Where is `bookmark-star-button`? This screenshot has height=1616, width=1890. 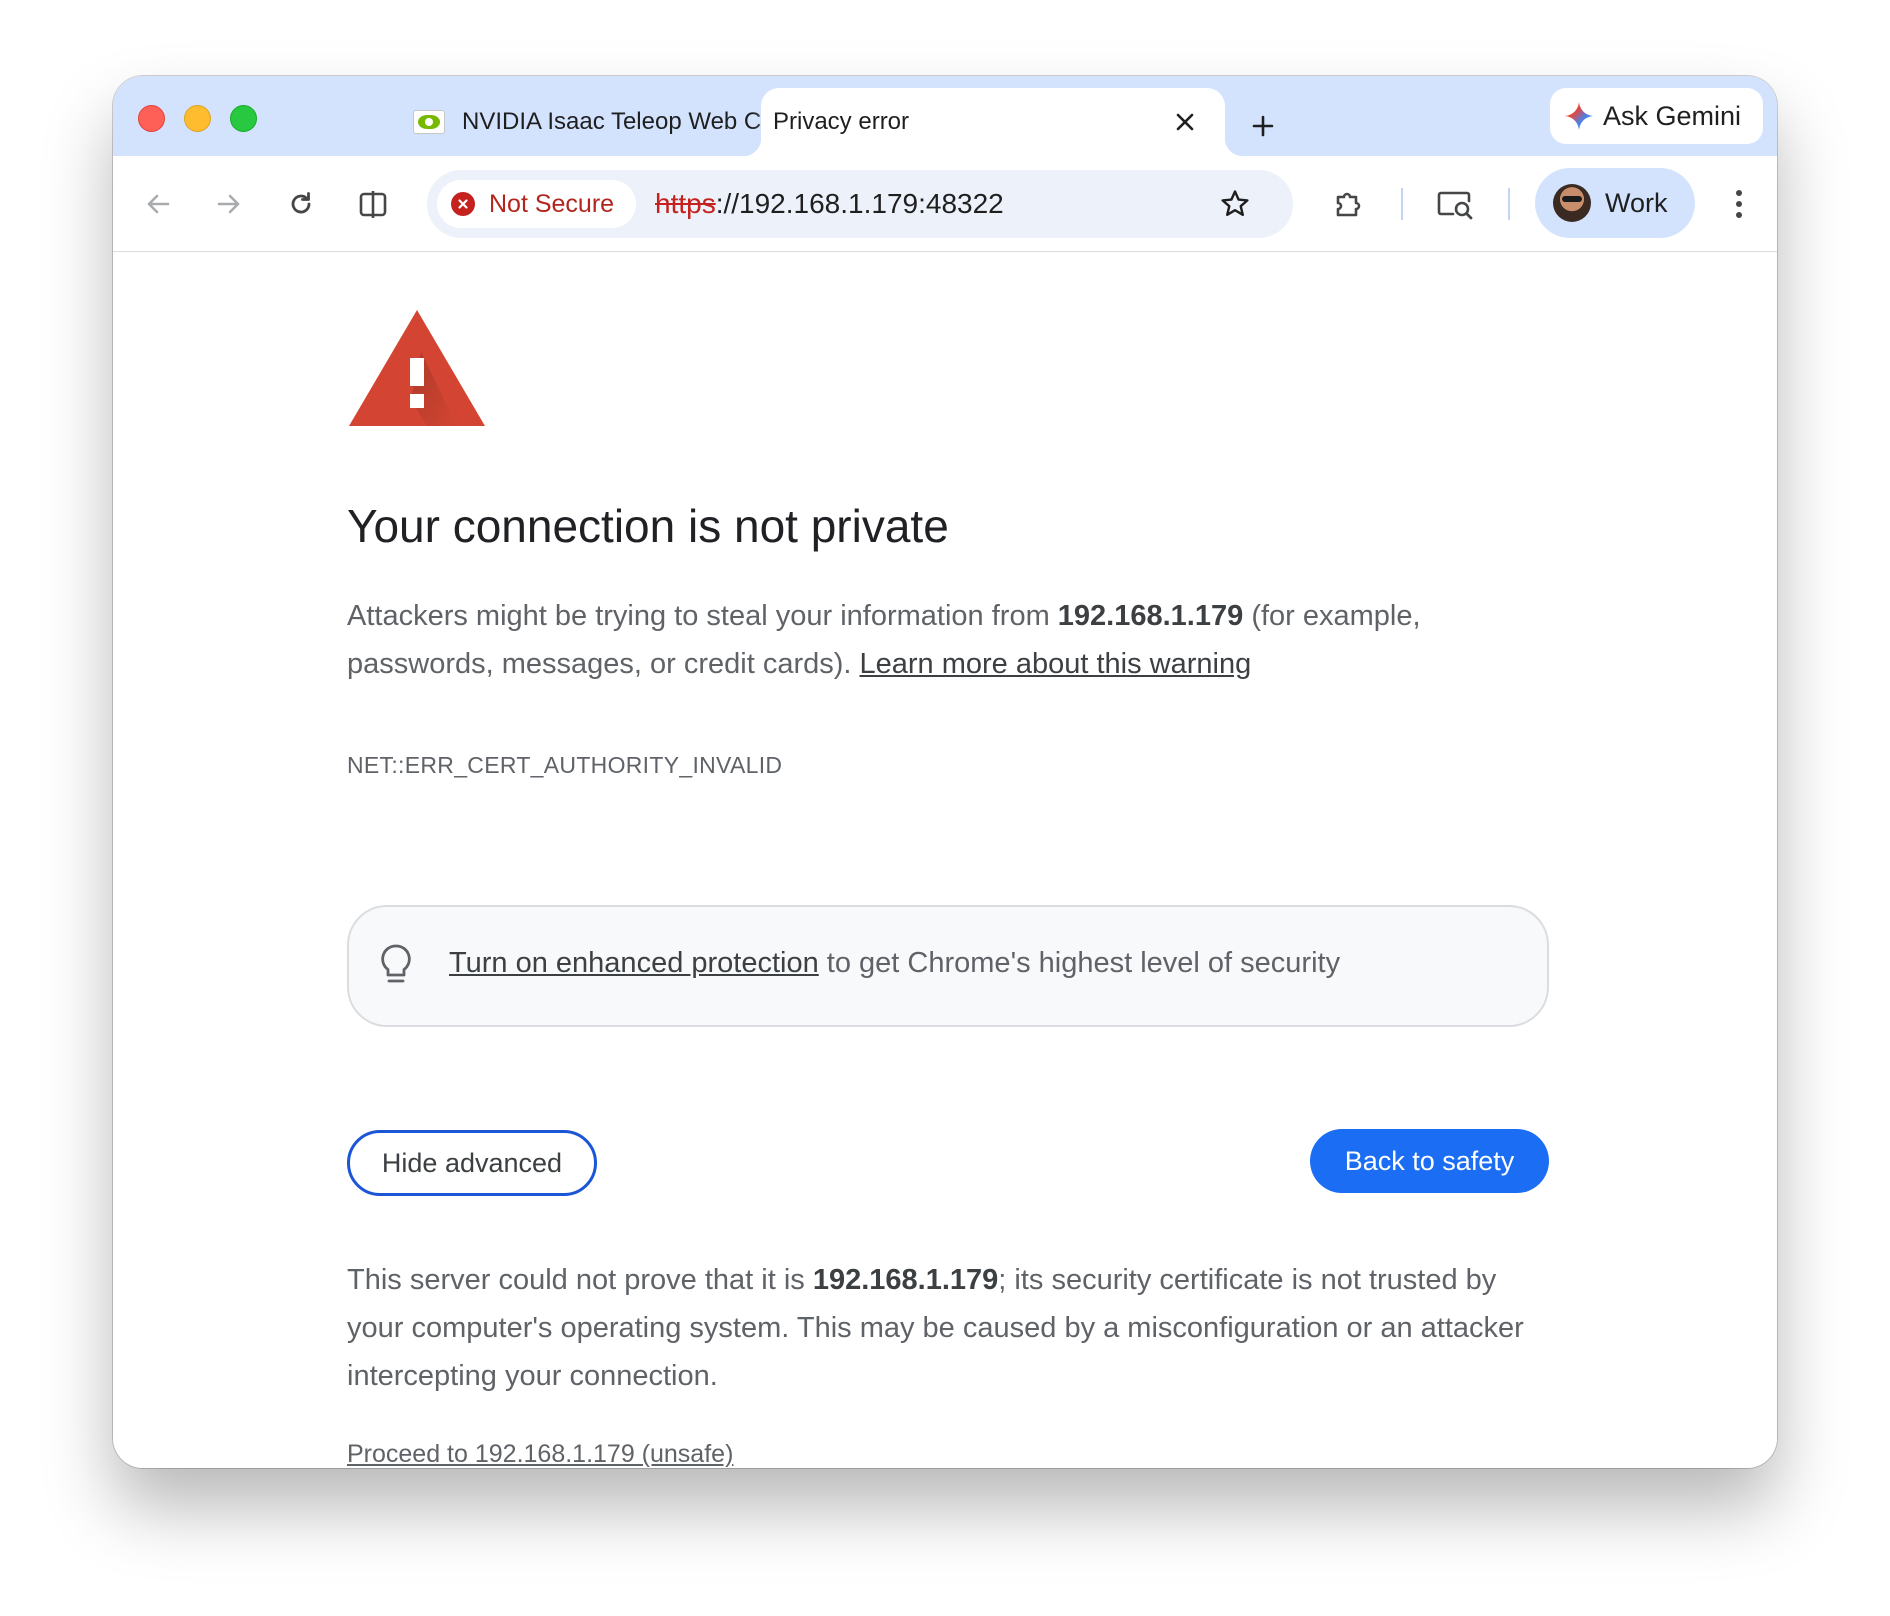 bookmark-star-button is located at coordinates (1235, 204).